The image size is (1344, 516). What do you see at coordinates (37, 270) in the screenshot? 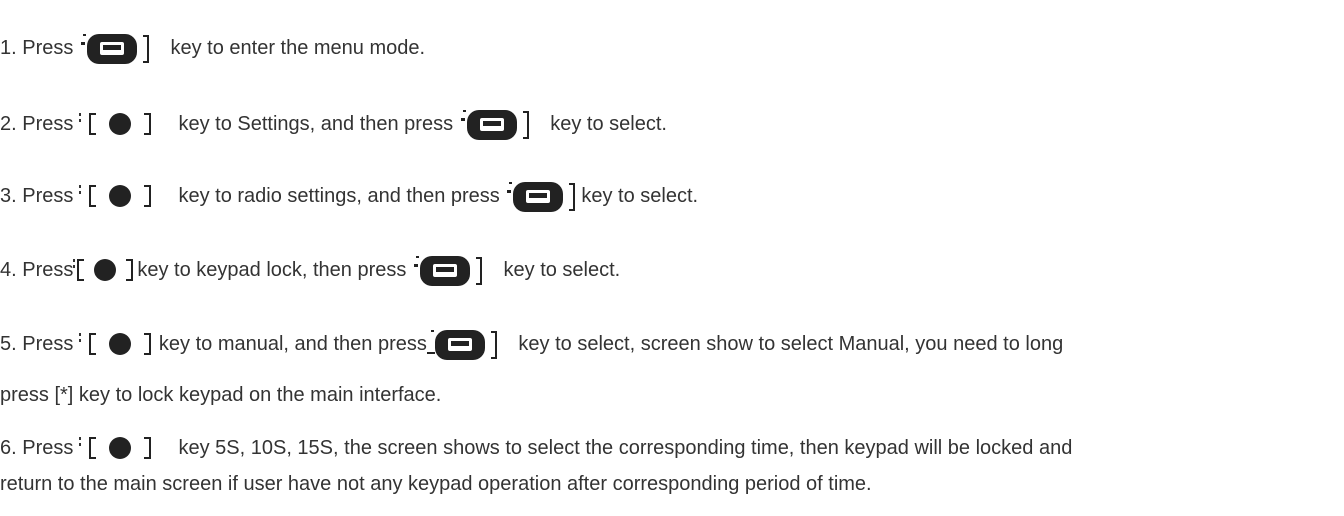
I see `step-4-prefix: 4. Press` at bounding box center [37, 270].